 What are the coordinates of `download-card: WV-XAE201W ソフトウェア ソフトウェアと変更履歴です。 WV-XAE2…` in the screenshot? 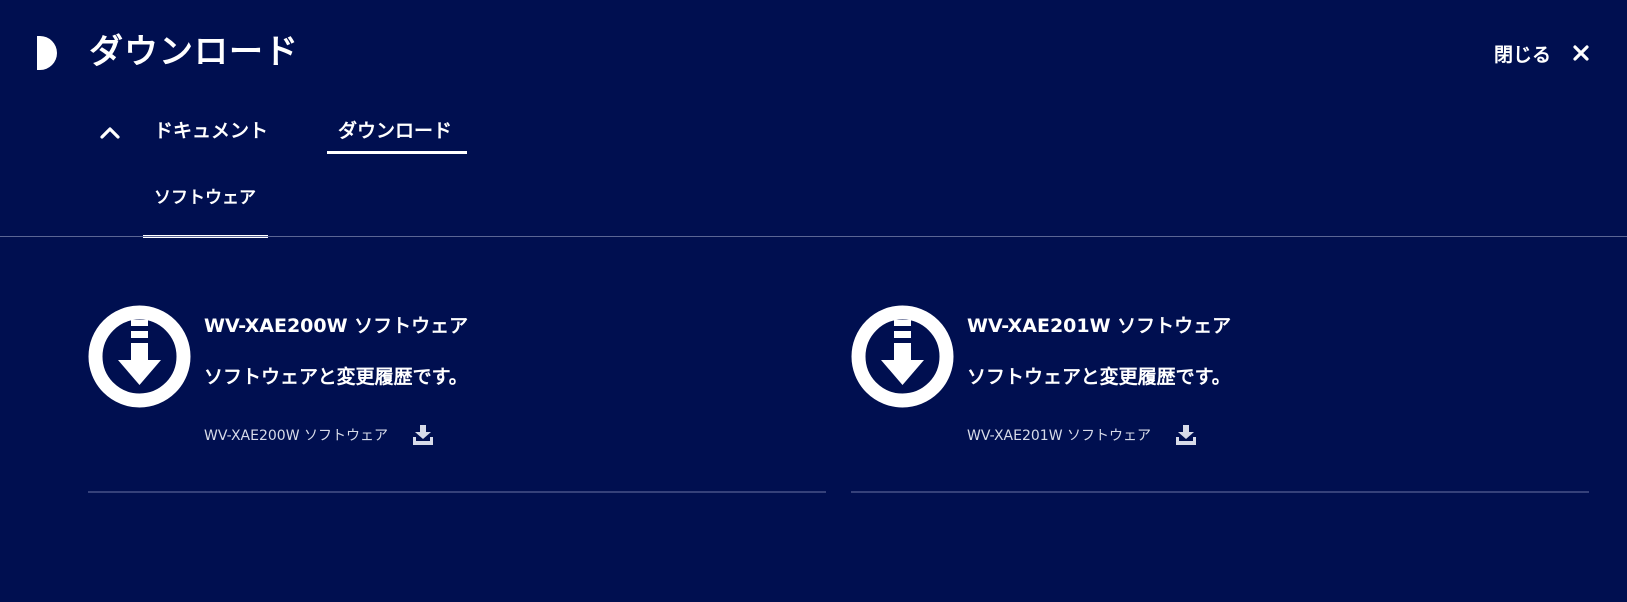 It's located at (1220, 399).